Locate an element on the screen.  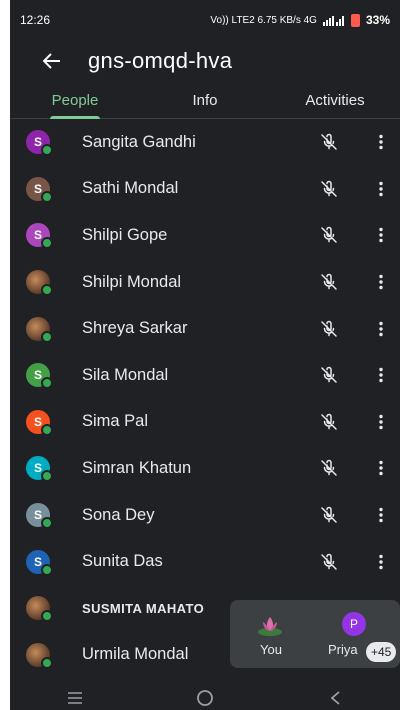
tab-people: People is located at coordinates (75, 100).